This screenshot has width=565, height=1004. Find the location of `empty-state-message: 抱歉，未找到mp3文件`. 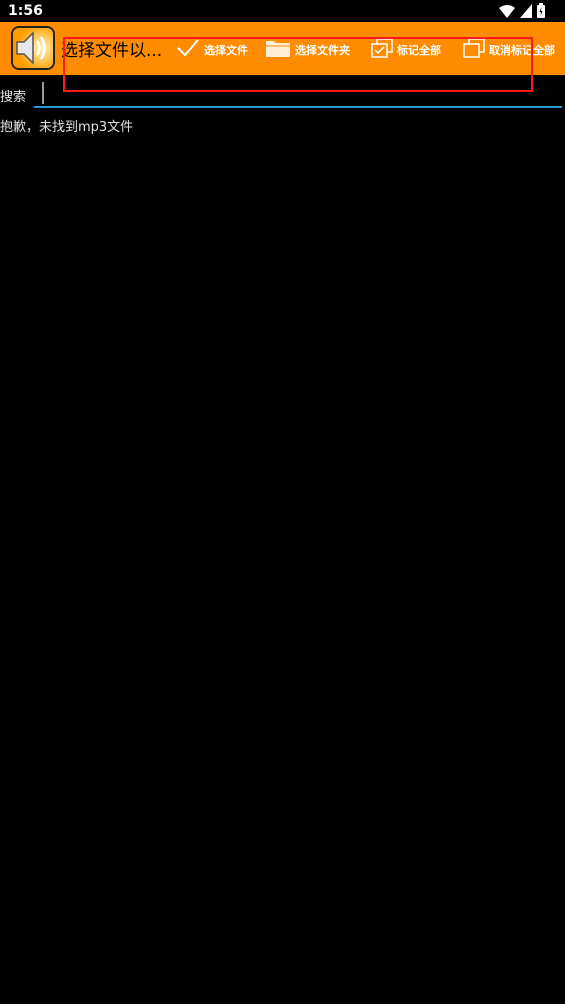

empty-state-message: 抱歉，未找到mp3文件 is located at coordinates (67, 127).